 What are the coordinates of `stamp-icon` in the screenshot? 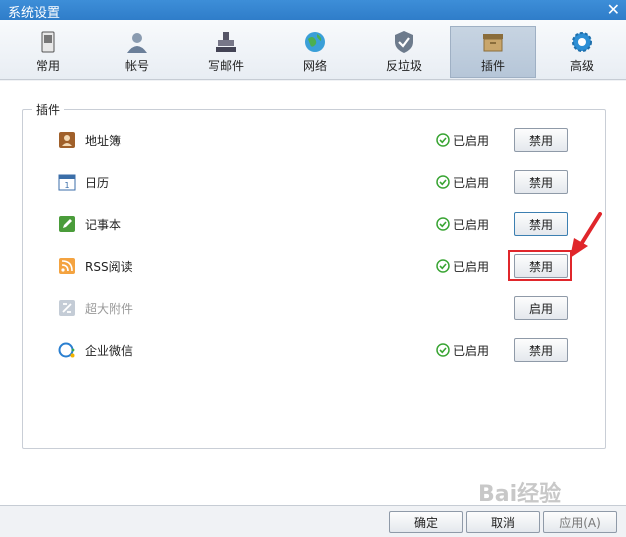 It's located at (226, 42).